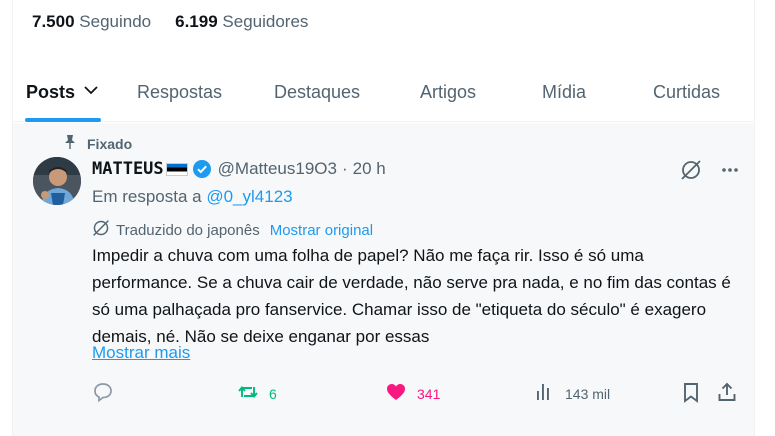 The width and height of the screenshot is (775, 436). I want to click on post-top-actions, so click(710, 172).